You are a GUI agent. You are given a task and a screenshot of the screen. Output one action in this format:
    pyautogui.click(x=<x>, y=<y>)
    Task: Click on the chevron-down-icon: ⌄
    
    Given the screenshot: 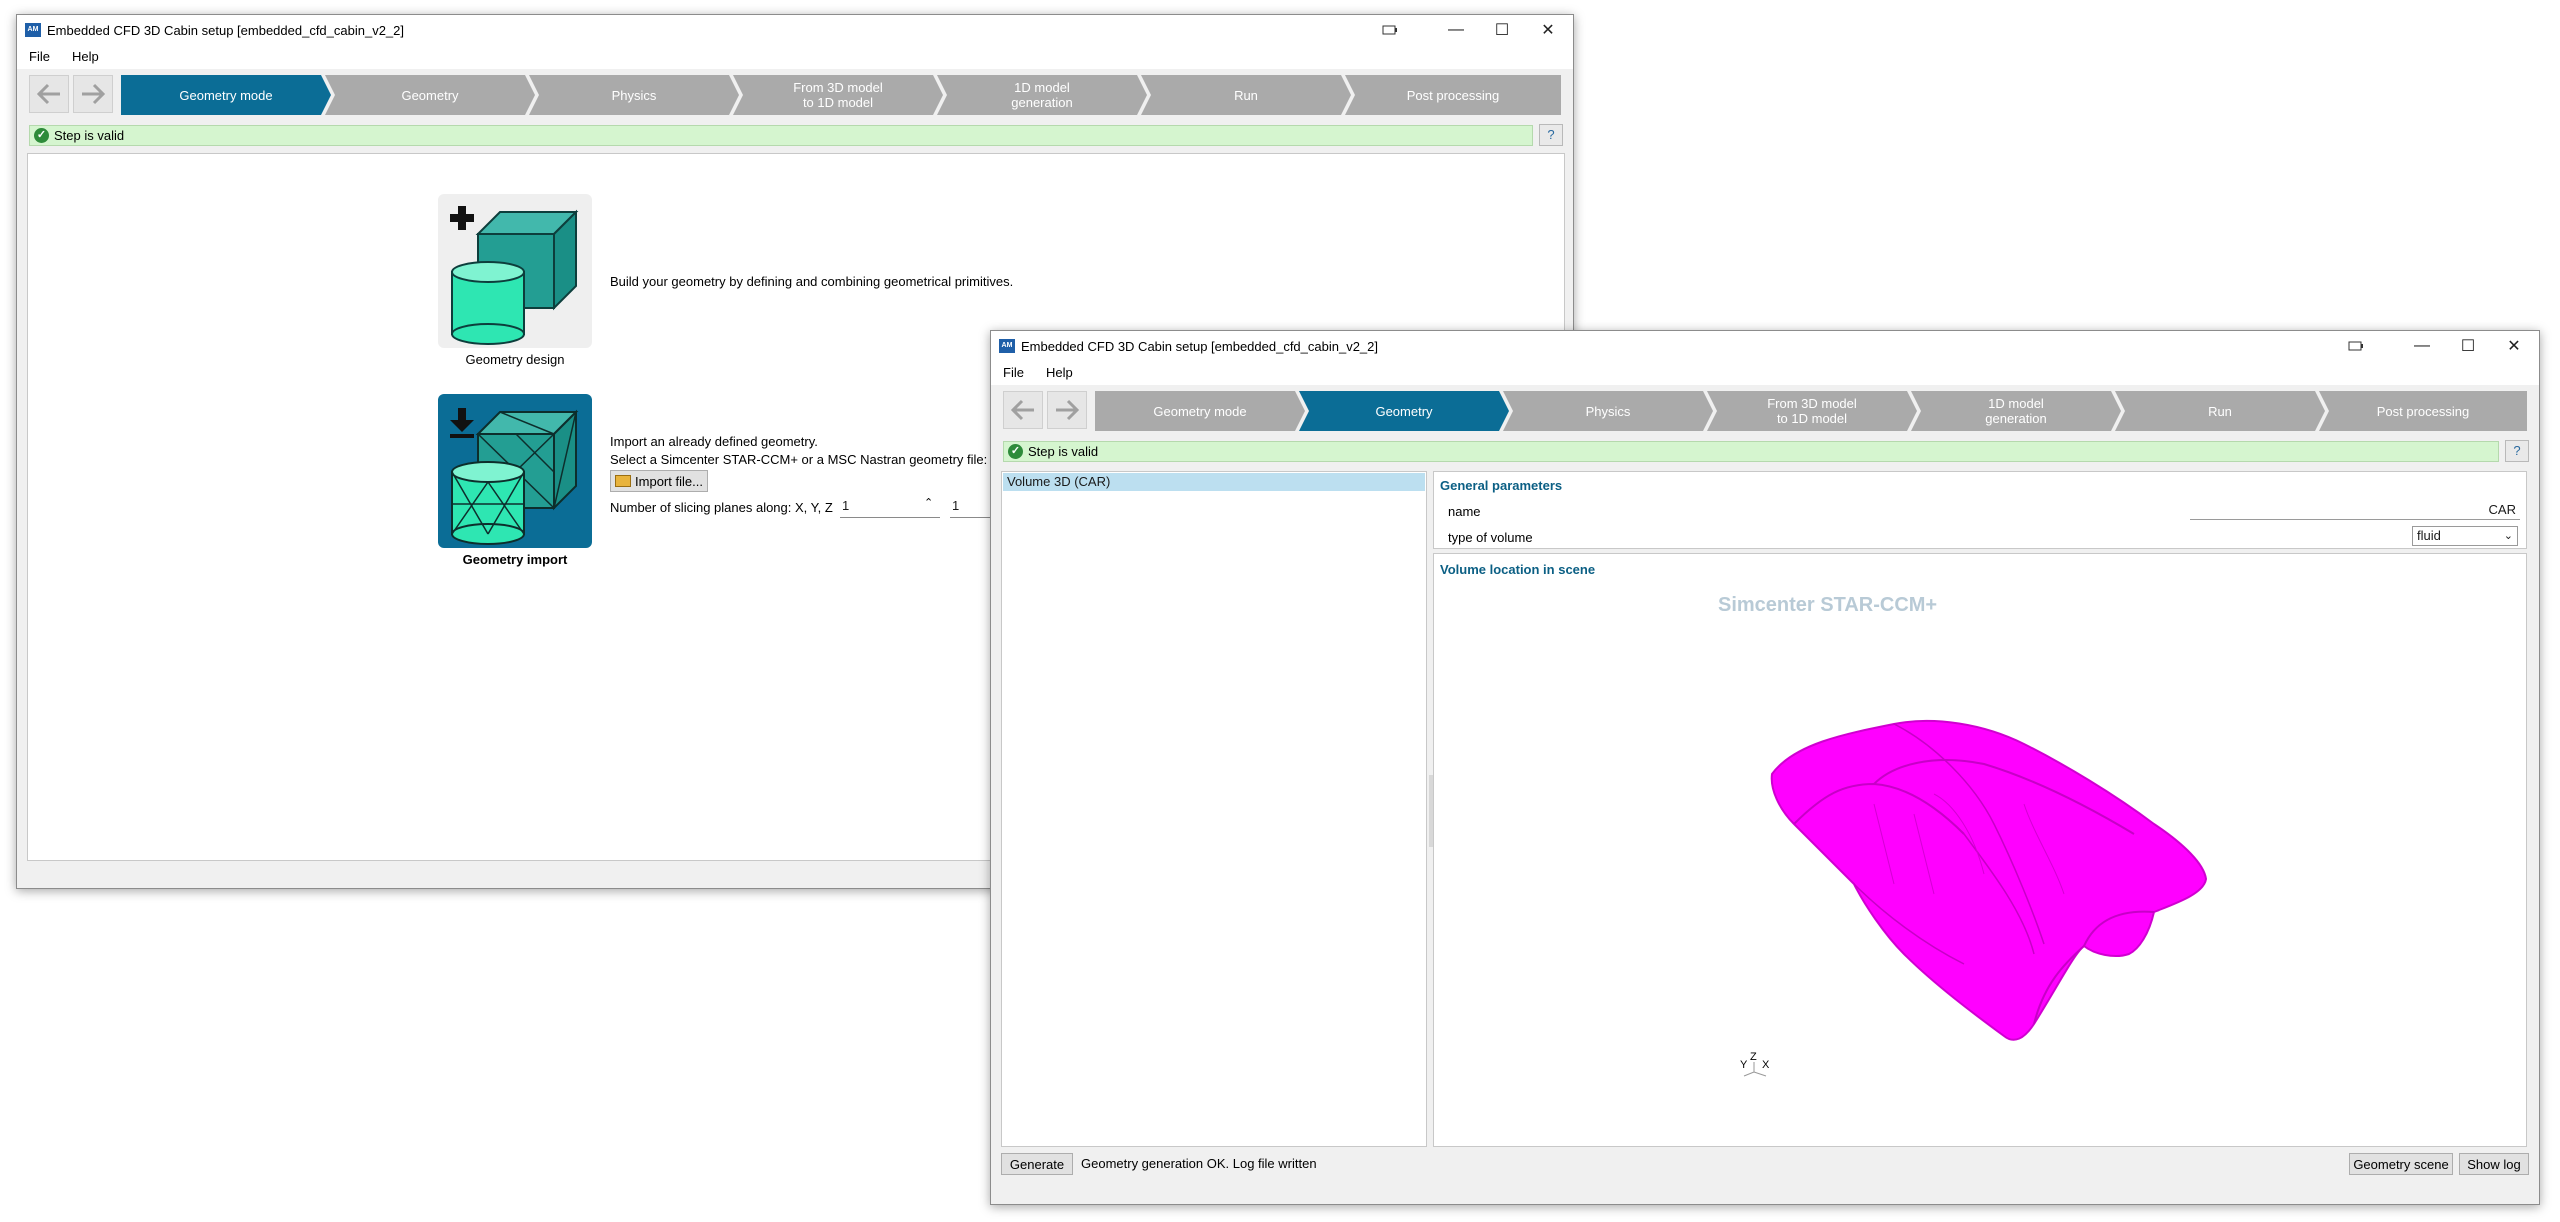 What is the action you would take?
    pyautogui.click(x=2508, y=536)
    